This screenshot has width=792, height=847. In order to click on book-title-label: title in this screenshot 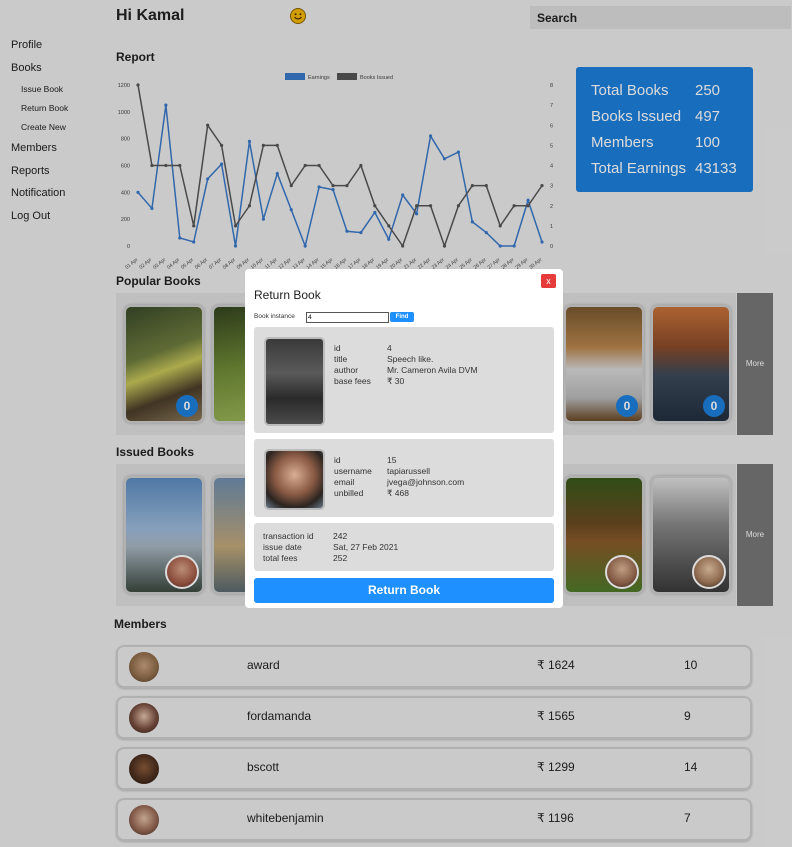, I will do `click(341, 359)`.